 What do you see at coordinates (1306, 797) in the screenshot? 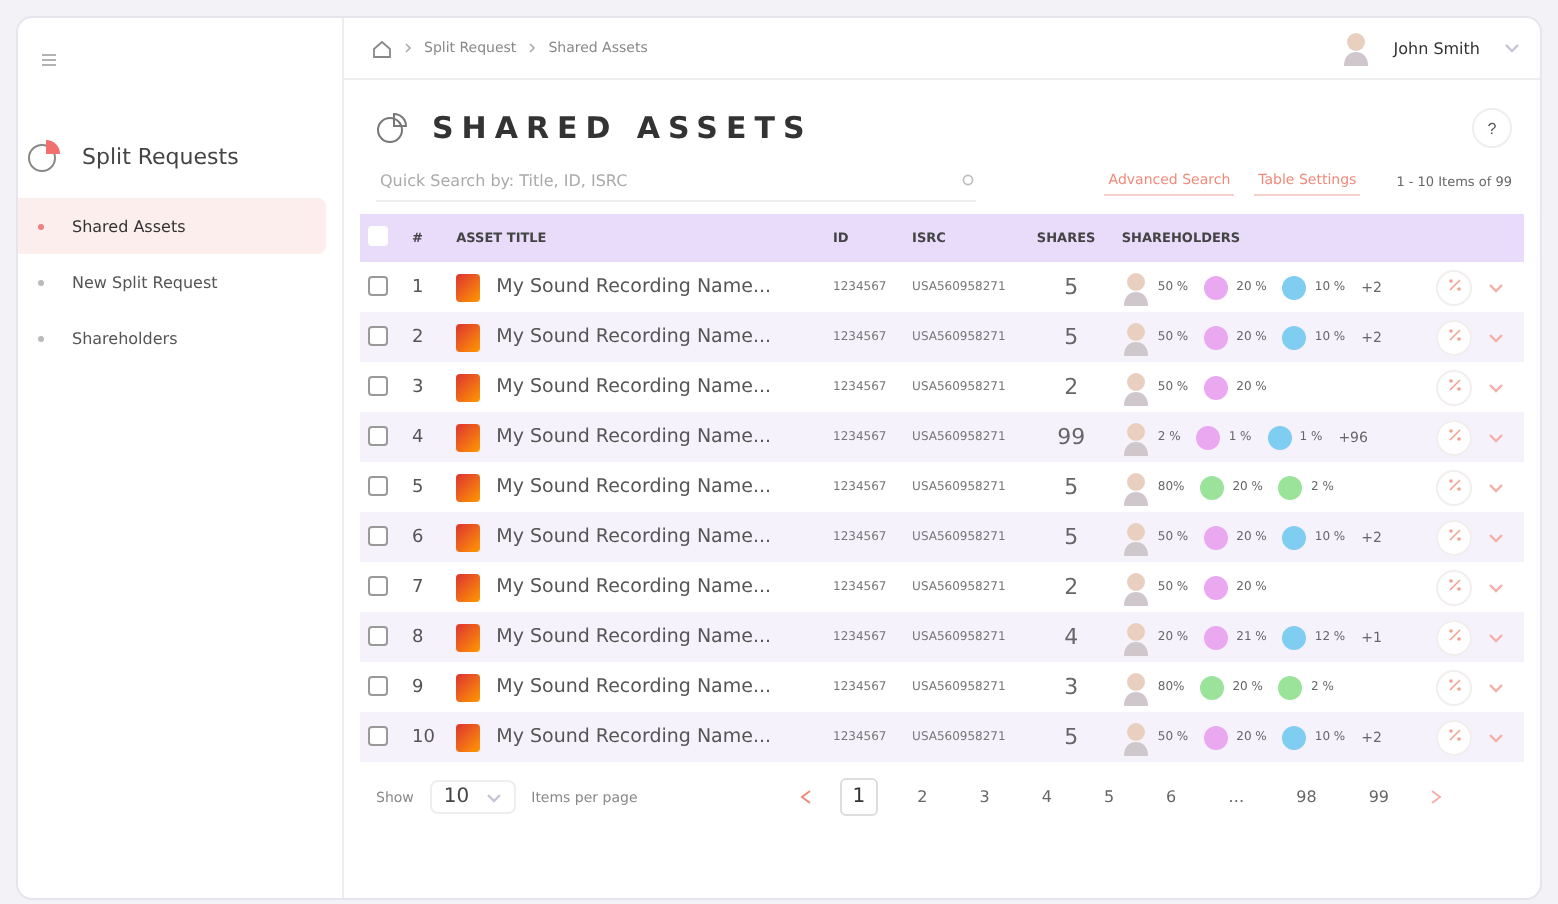
I see `page-button: 98` at bounding box center [1306, 797].